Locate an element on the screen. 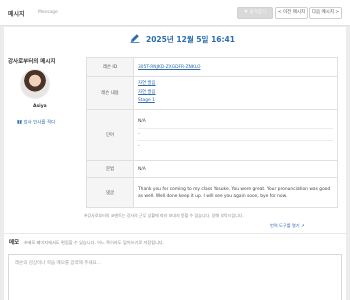 Image resolution: width=350 pixels, height=300 pixels. gift-icon is located at coordinates (19, 122).